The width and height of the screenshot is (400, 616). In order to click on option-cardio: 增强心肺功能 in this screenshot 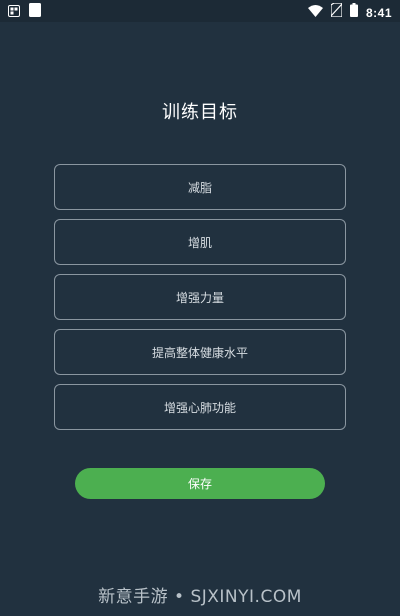, I will do `click(200, 407)`.